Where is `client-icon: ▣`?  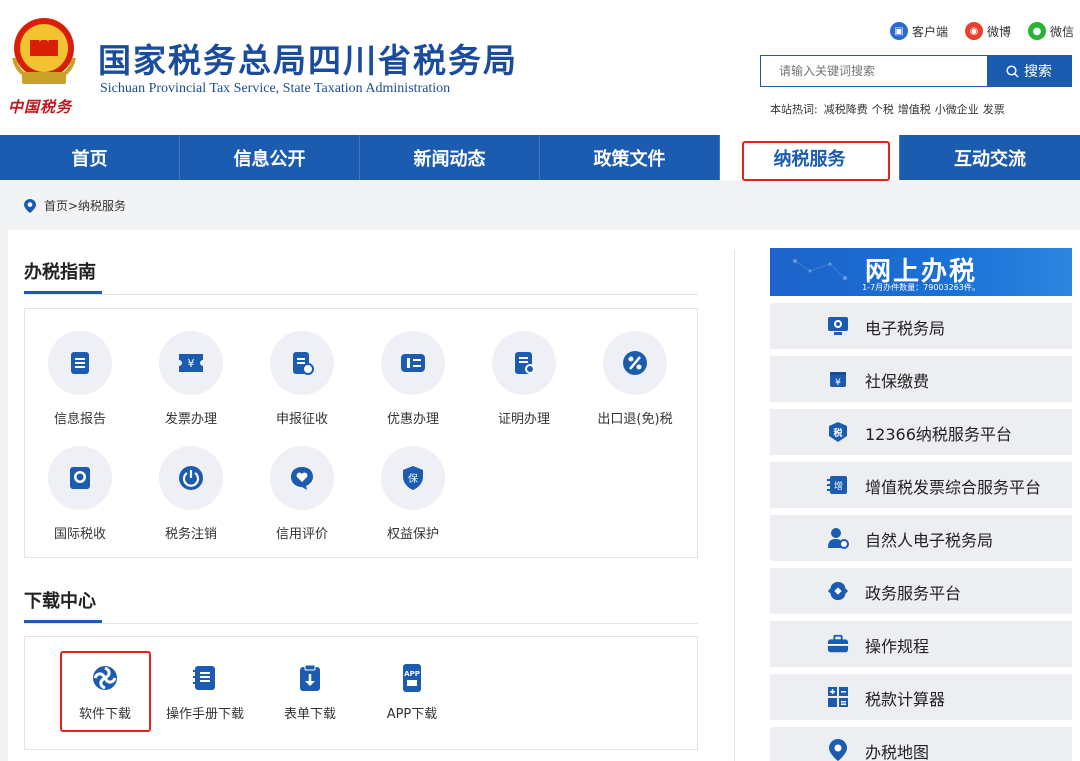 client-icon: ▣ is located at coordinates (899, 31).